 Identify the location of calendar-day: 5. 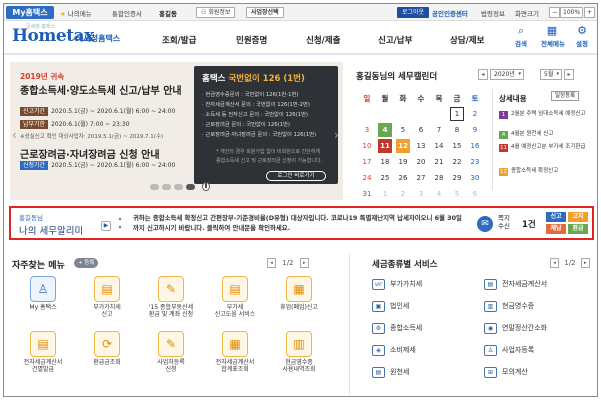
(403, 130).